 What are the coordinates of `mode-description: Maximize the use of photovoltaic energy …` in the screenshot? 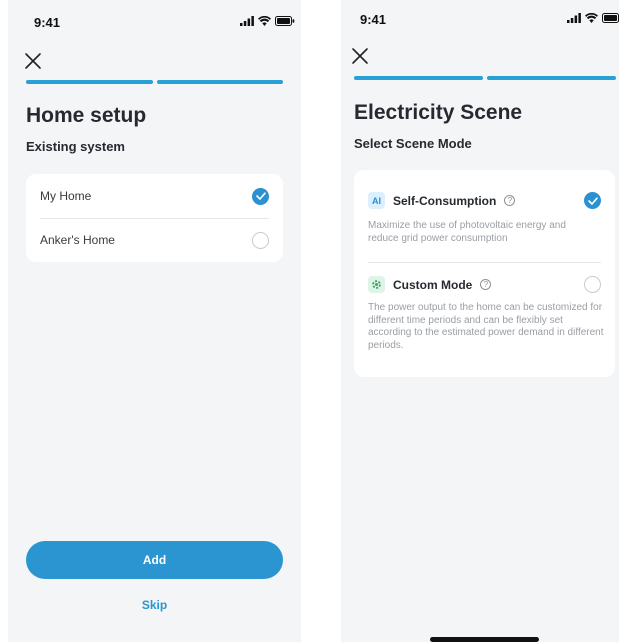 It's located at (467, 232).